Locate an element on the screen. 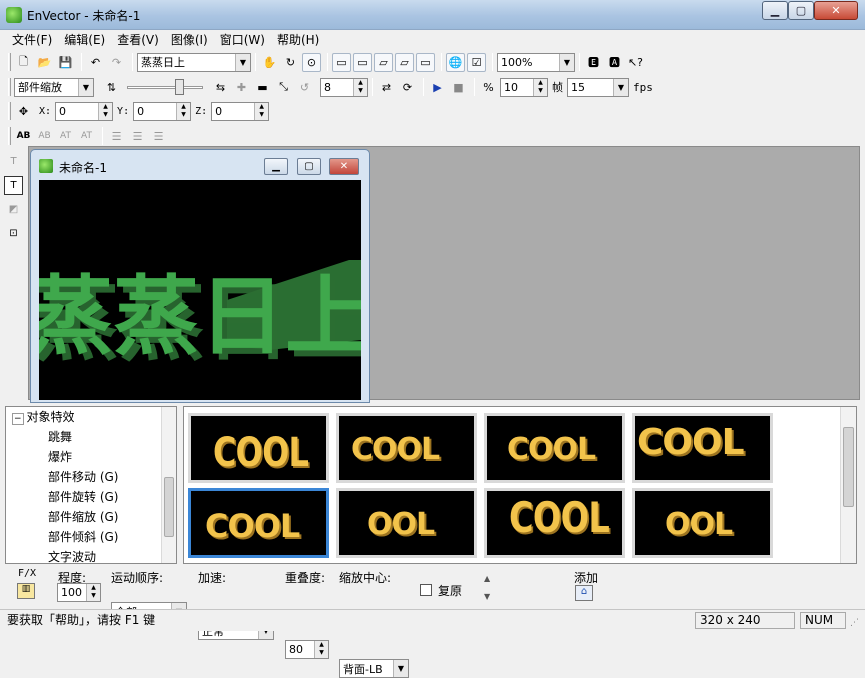 The width and height of the screenshot is (865, 678). view-front-icon: ▭ is located at coordinates (341, 62).